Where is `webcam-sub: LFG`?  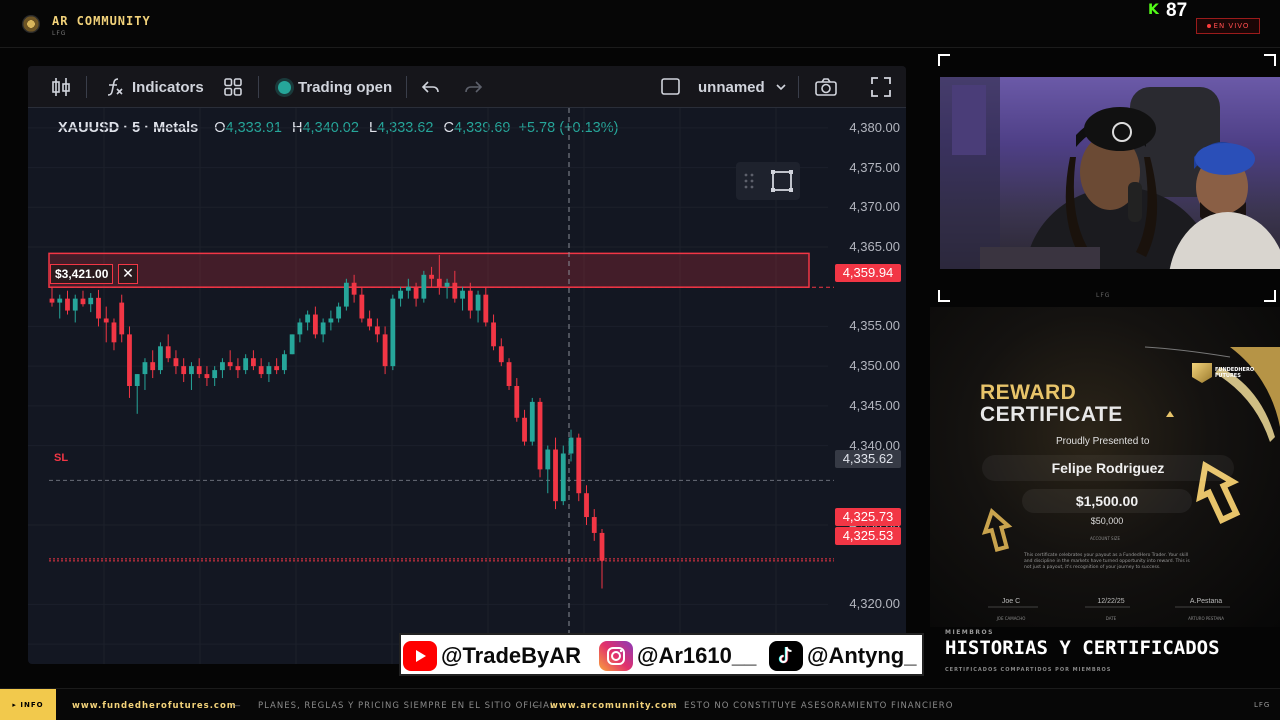
webcam-sub: LFG is located at coordinates (1103, 295).